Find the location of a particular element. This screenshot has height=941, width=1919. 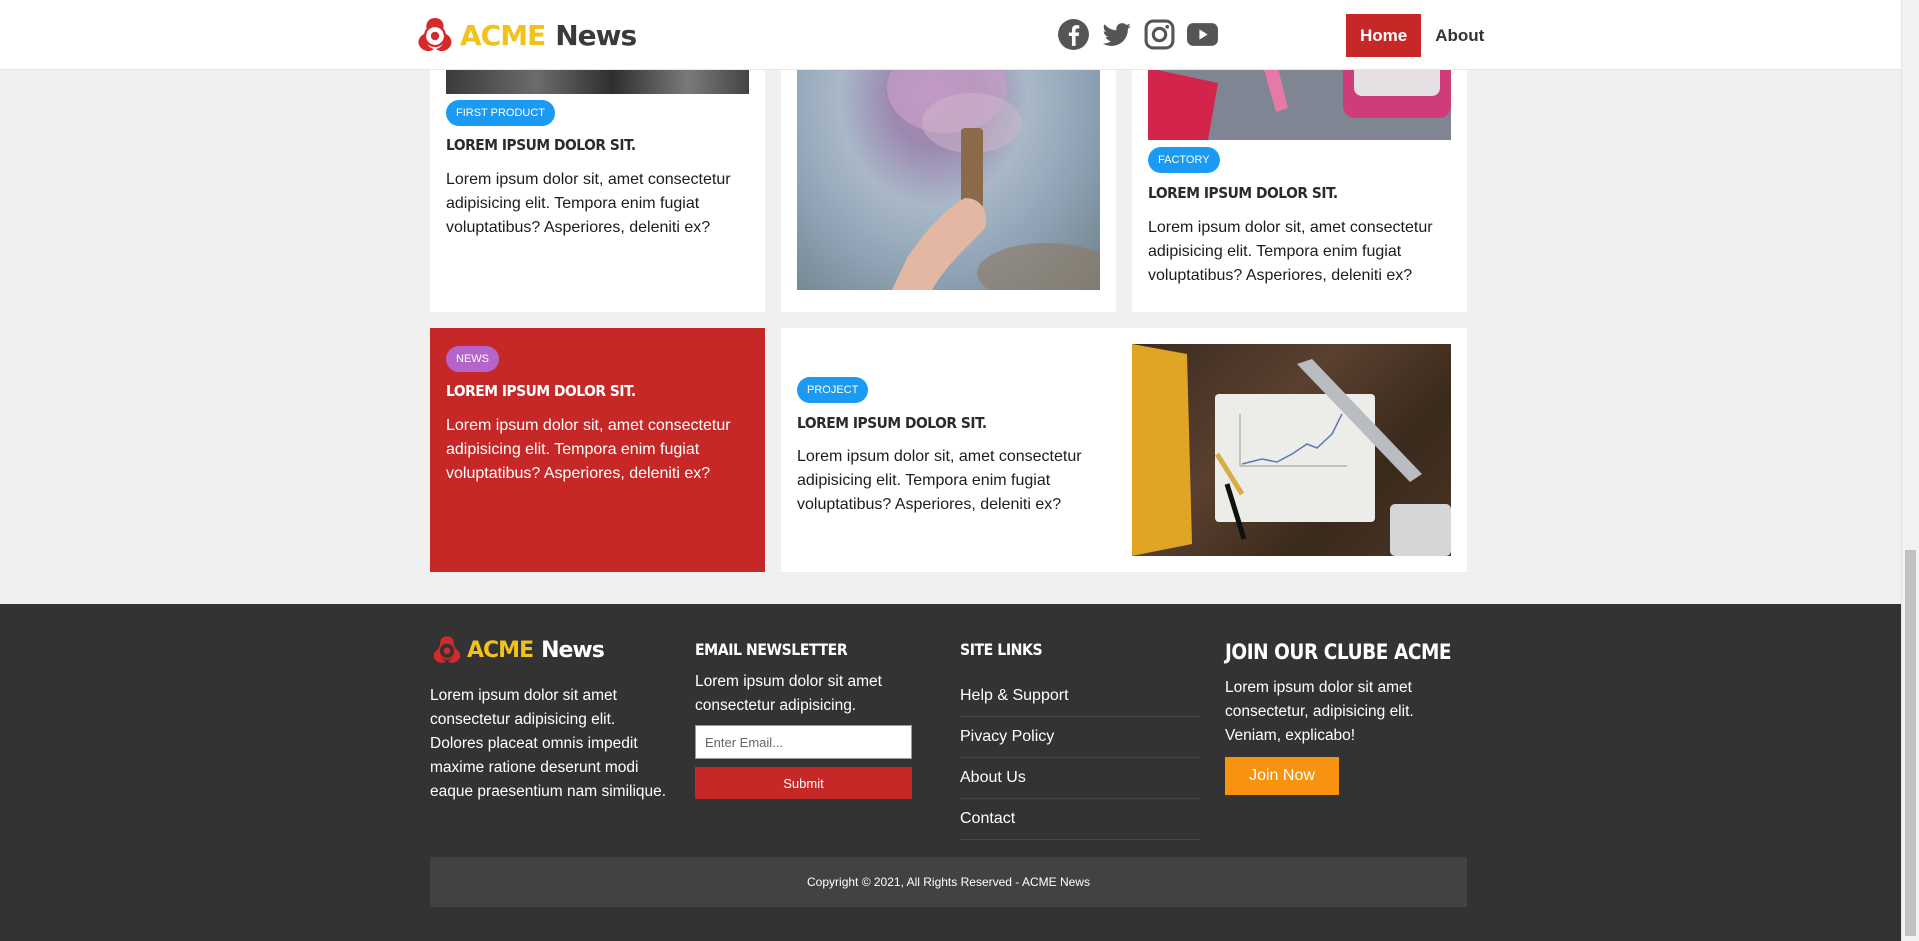

footer-link-about: About Us is located at coordinates (1080, 778).